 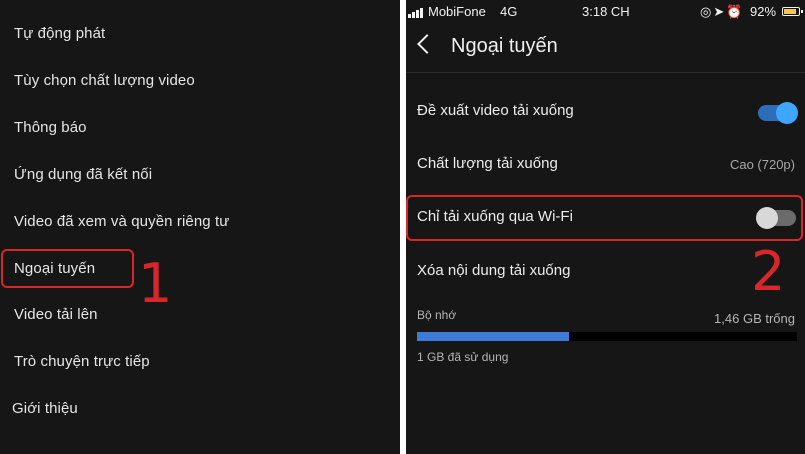 What do you see at coordinates (418, 13) in the screenshot?
I see `signal-icon` at bounding box center [418, 13].